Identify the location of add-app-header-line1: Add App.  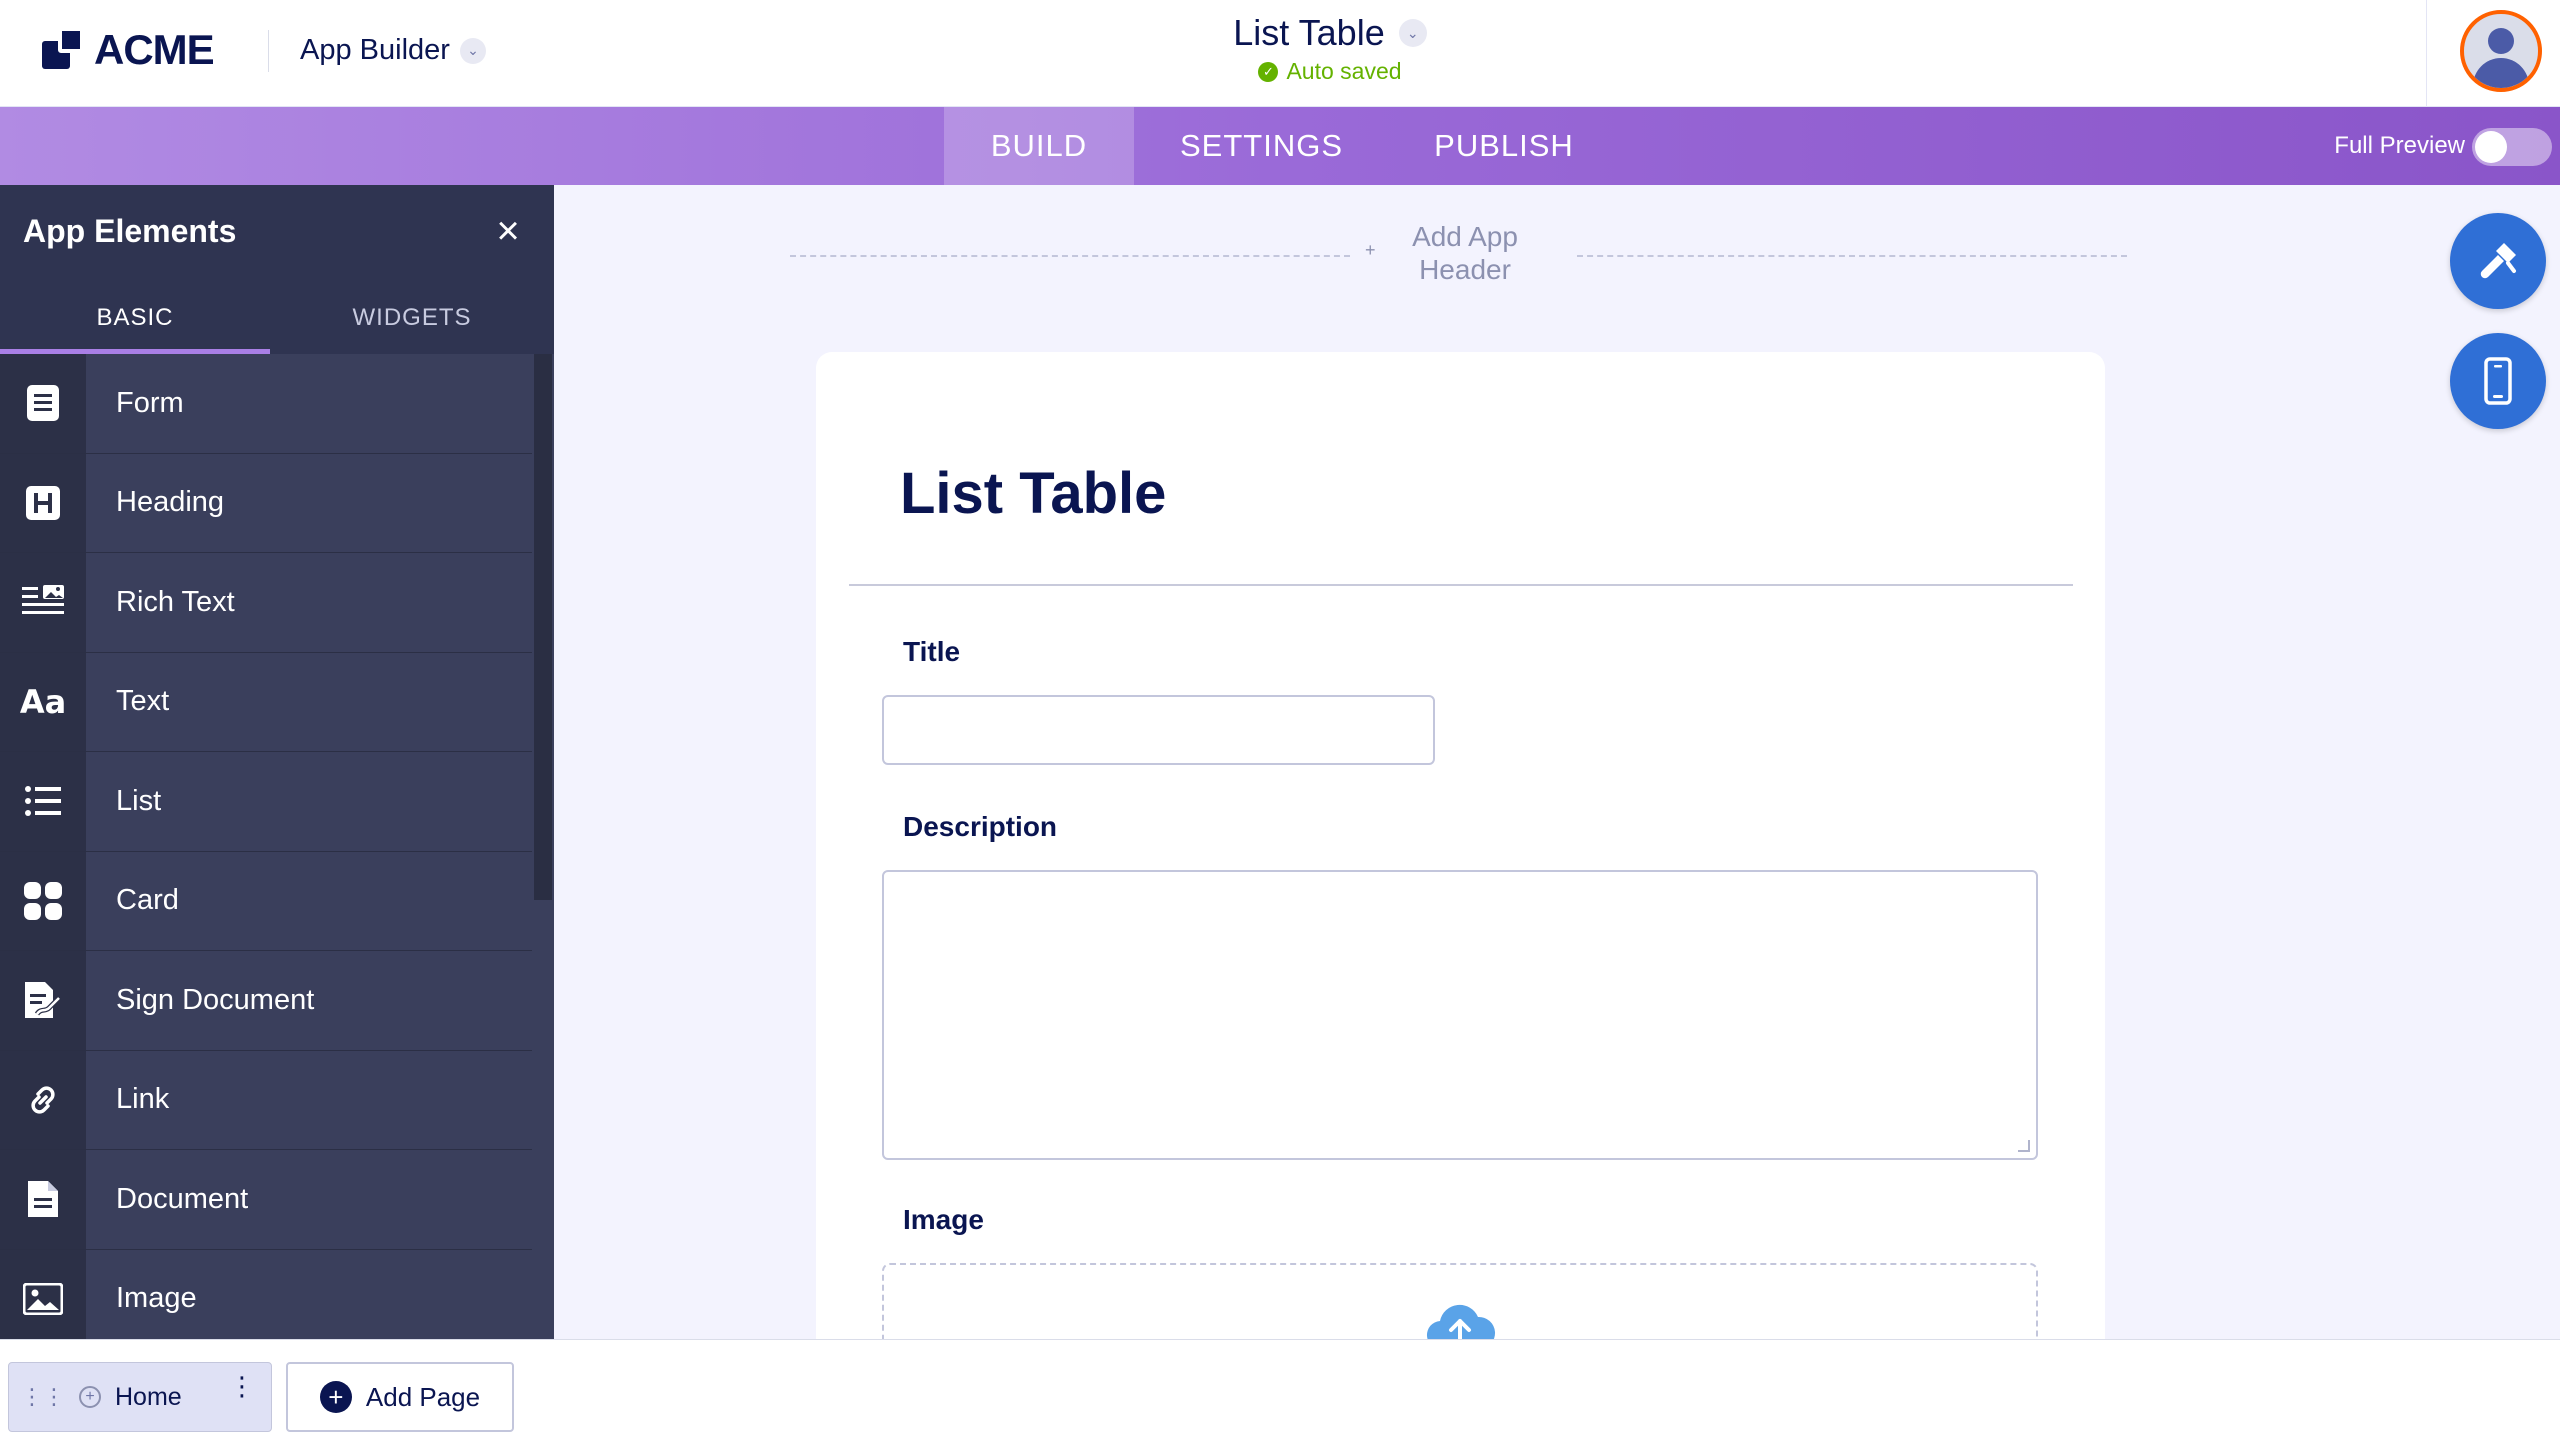
(1465, 236).